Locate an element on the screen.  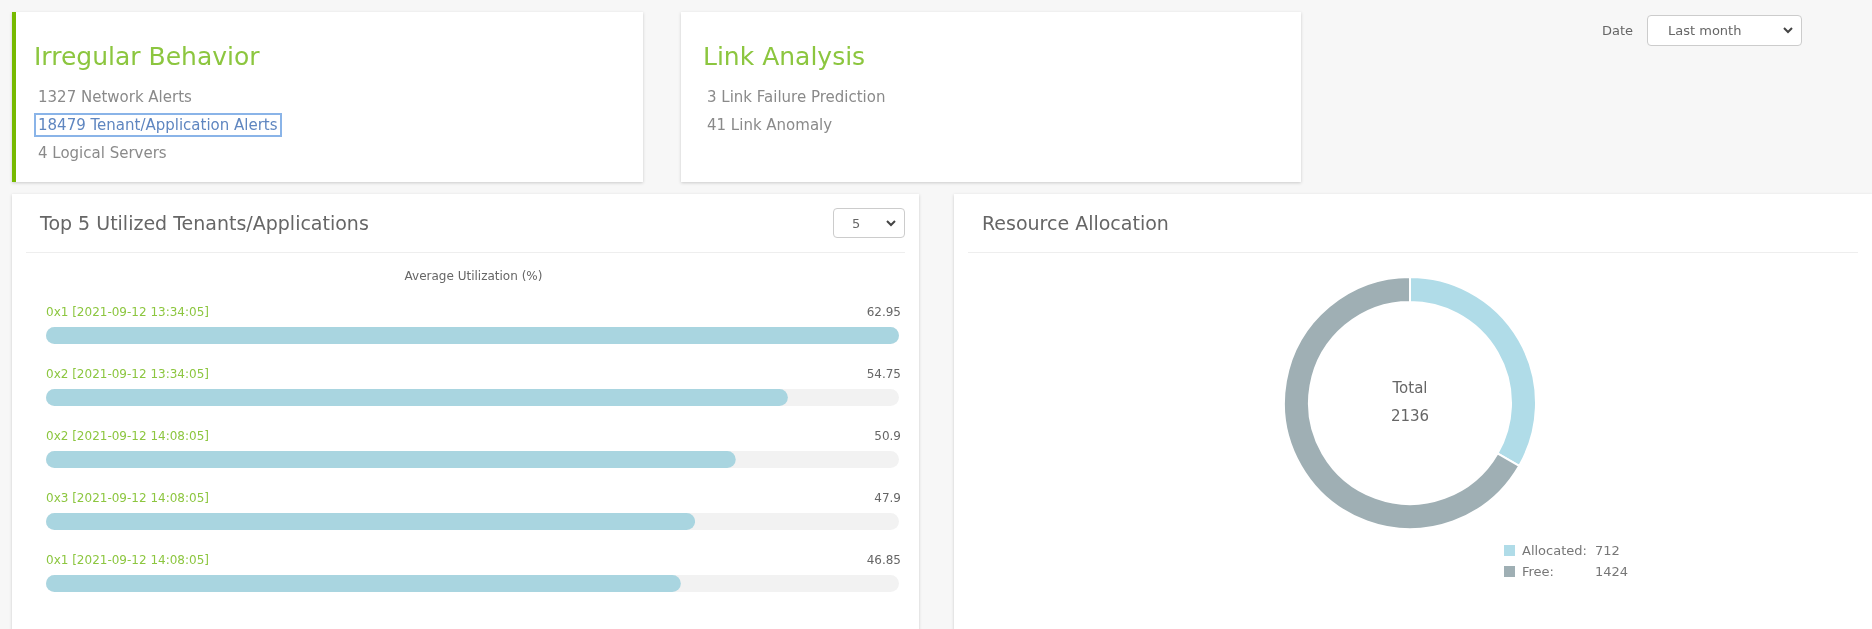
bar-label: 0x2 [2021-09-12 14:08:05] is located at coordinates (127, 436).